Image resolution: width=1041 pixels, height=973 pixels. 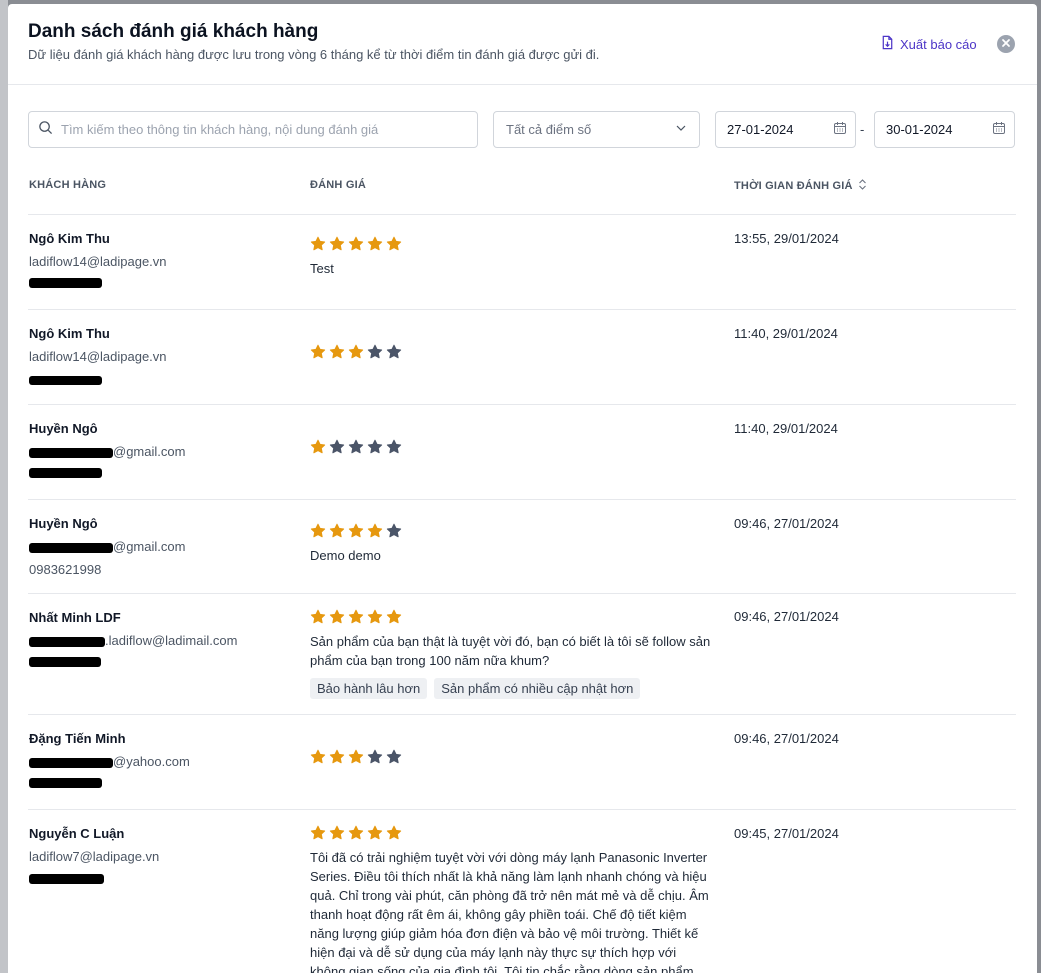 I want to click on search-icon, so click(x=49, y=130).